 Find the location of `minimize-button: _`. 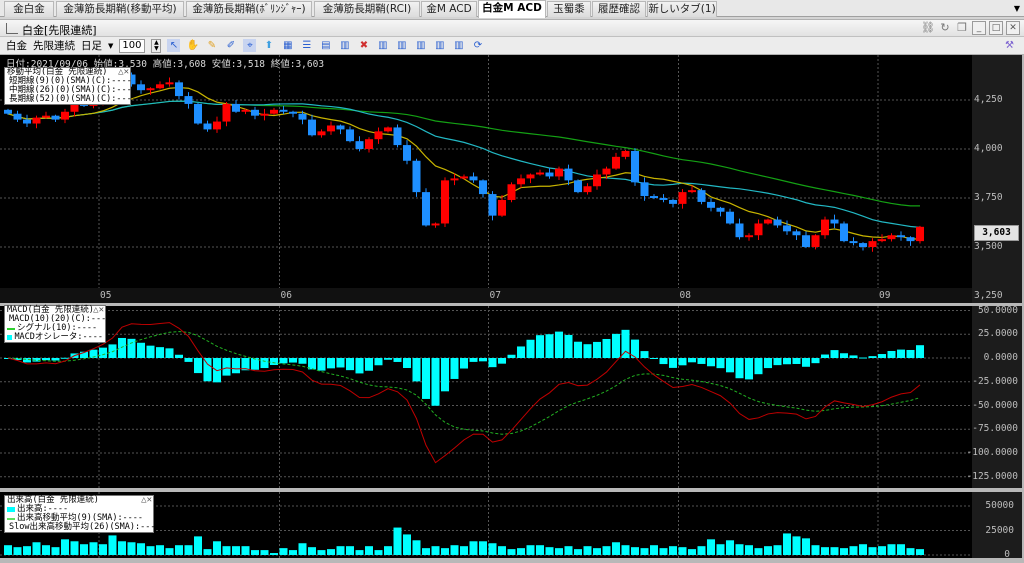

minimize-button: _ is located at coordinates (979, 28).